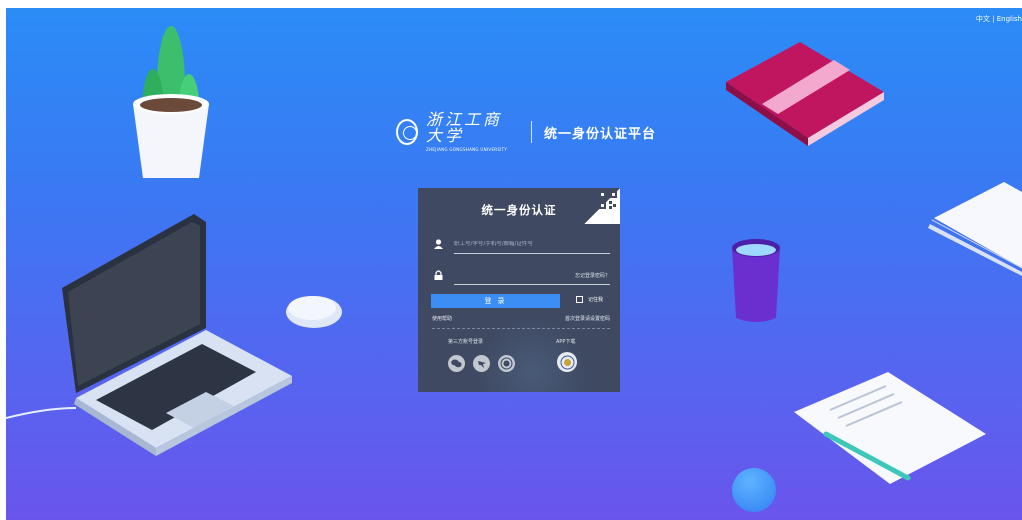 The height and width of the screenshot is (520, 1022). I want to click on university-name-cn: 浙江工商大学, so click(463, 127).